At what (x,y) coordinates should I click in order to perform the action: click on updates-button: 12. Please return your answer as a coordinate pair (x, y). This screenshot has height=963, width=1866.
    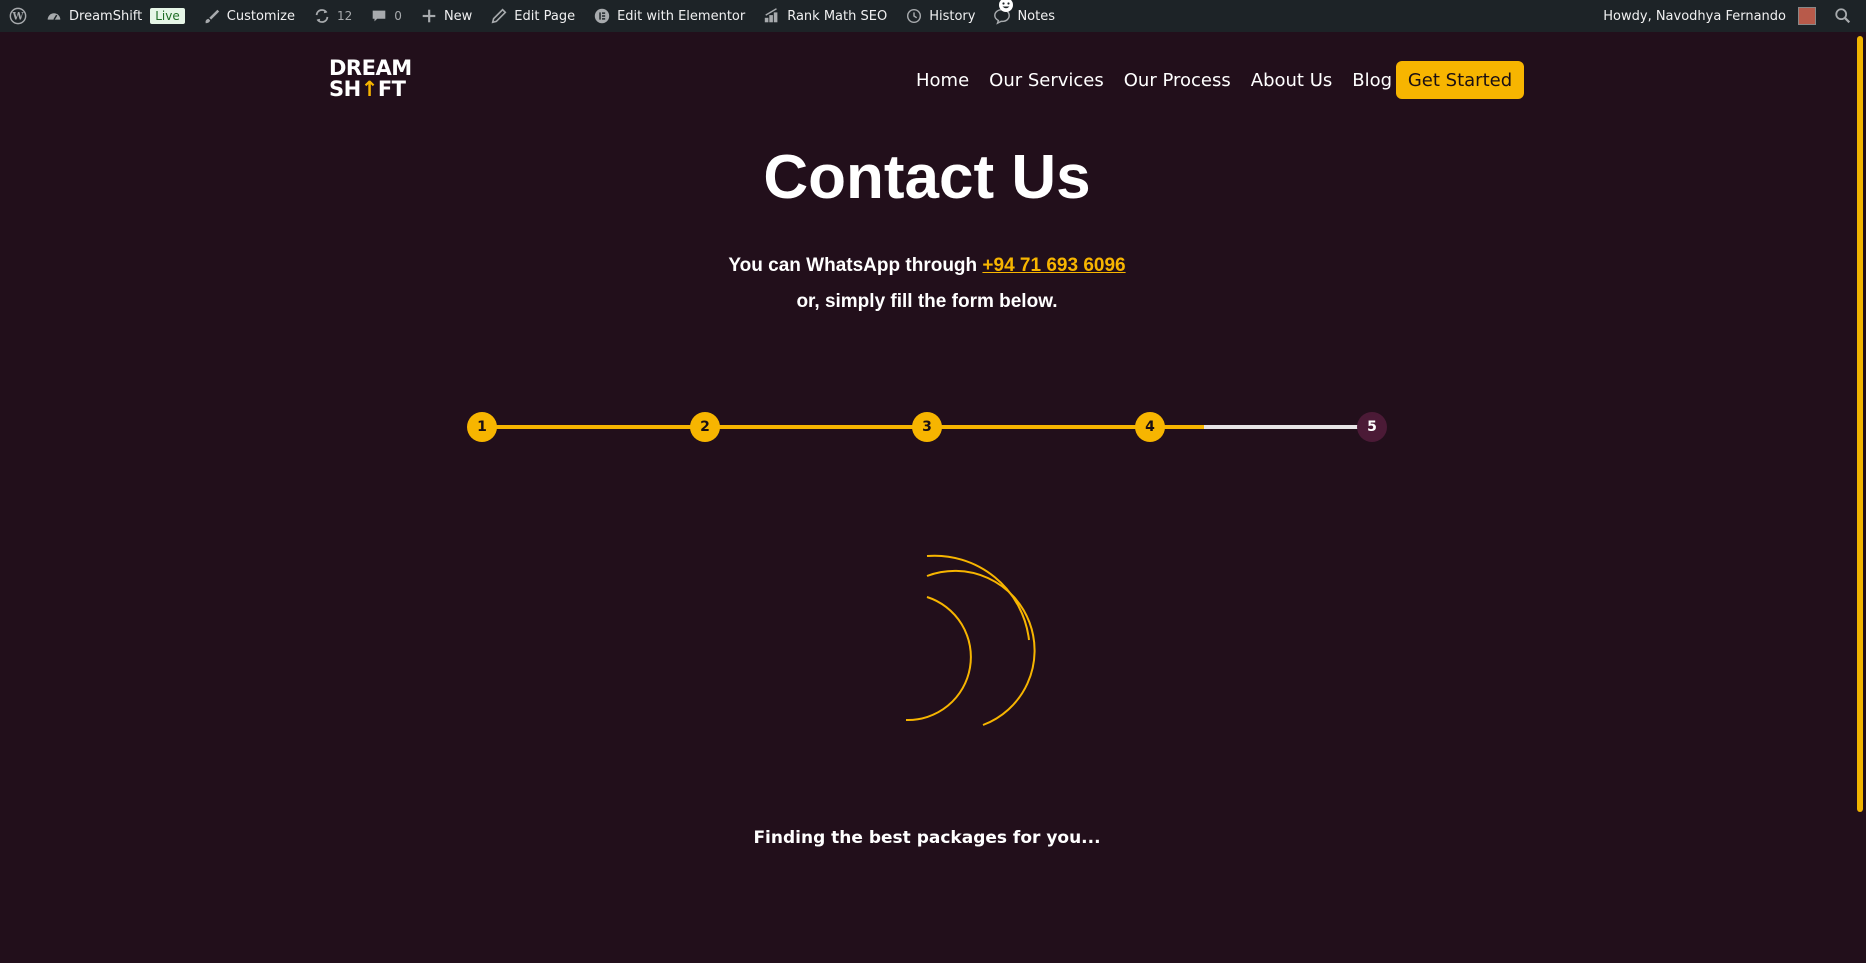
    Looking at the image, I should click on (332, 16).